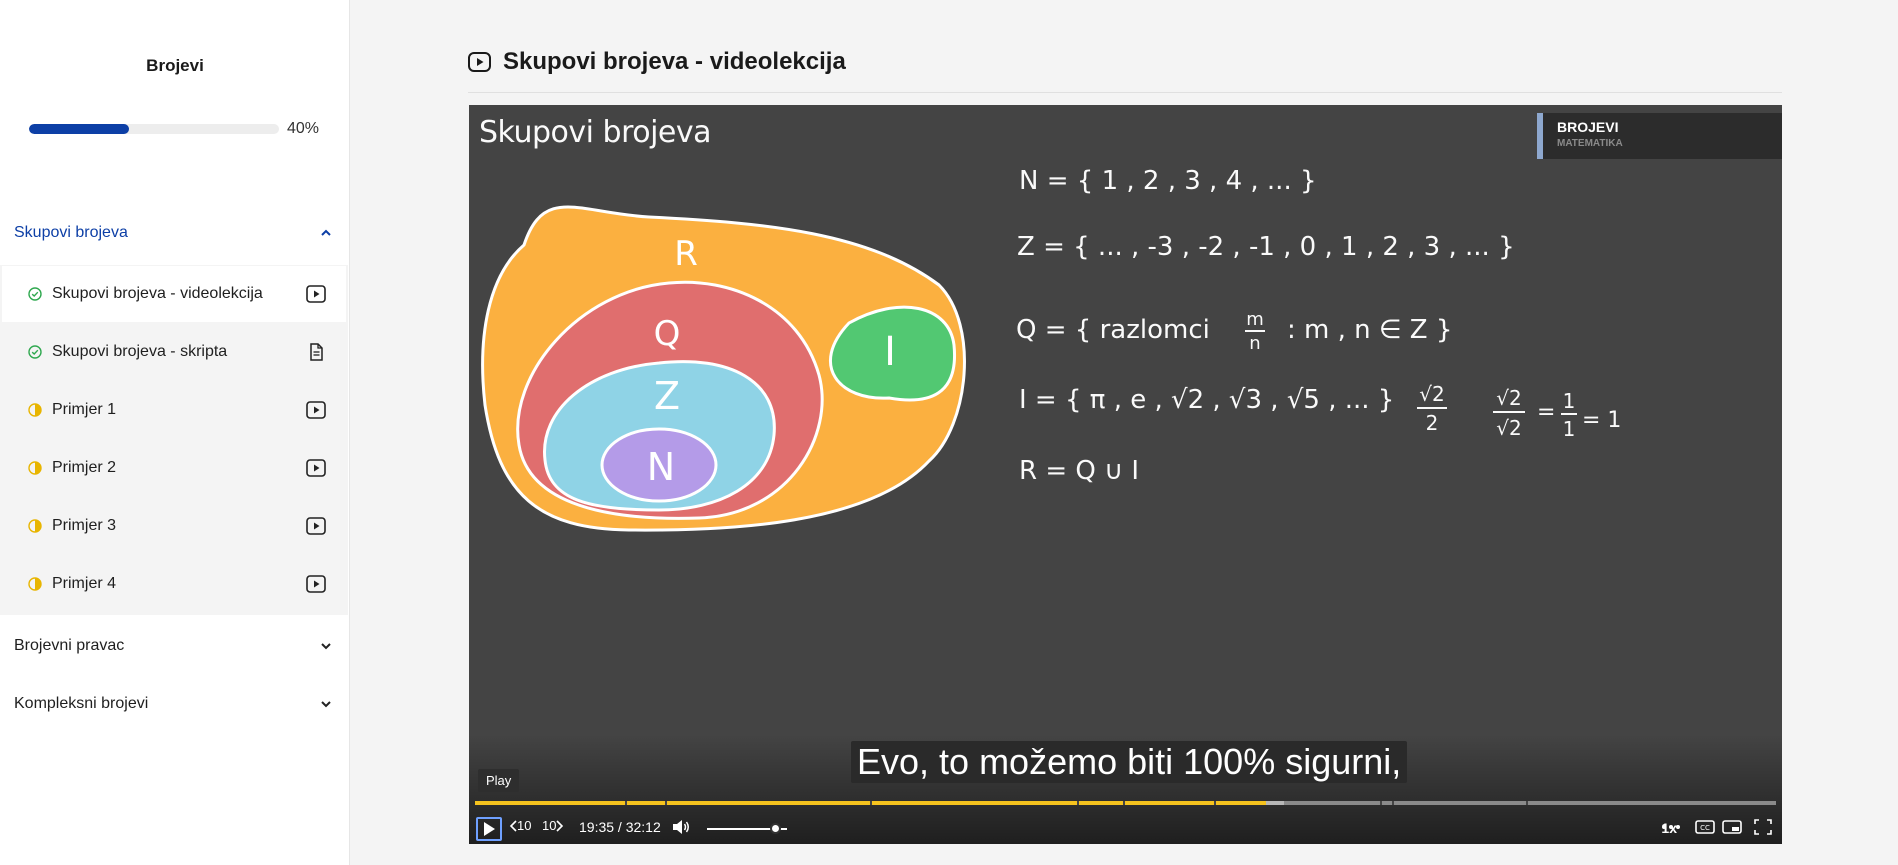 This screenshot has width=1898, height=865. Describe the element at coordinates (157, 293) in the screenshot. I see `lesson-label: Skupovi brojeva - videolekcija` at that location.